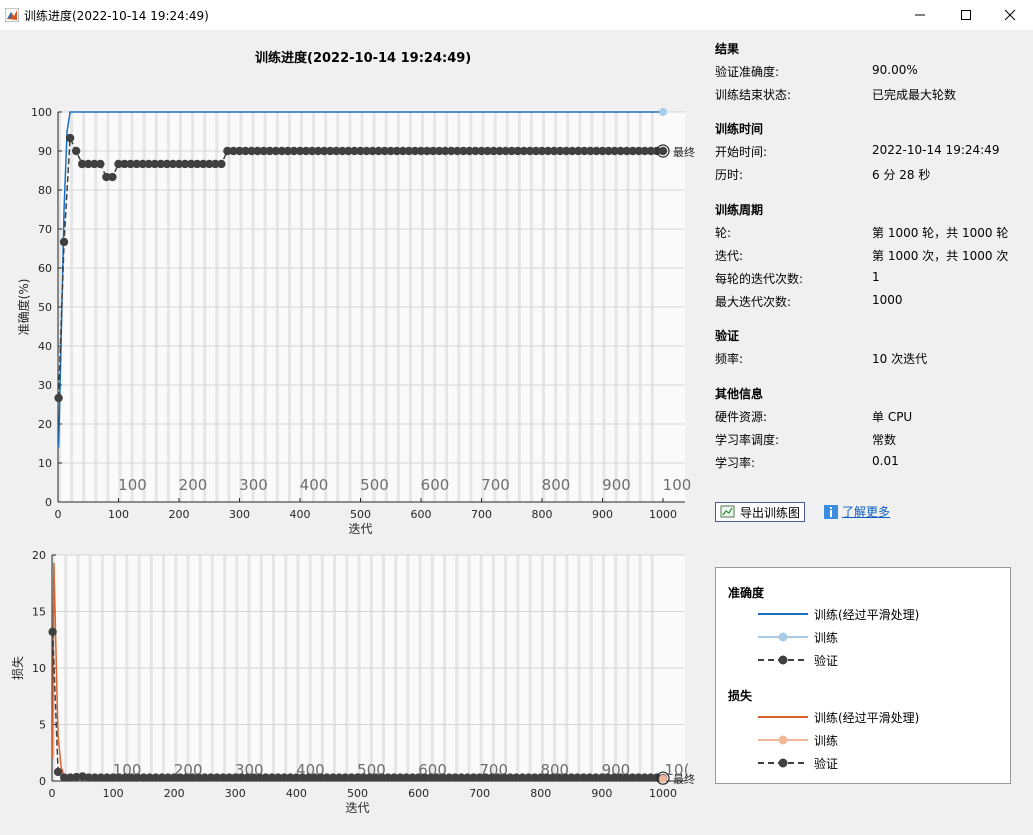 The image size is (1033, 835). I want to click on legend-panel: 准确度 训练(经过平滑处理) 训练 验证 损失 训练(经过平滑处理) 训练 验证, so click(863, 675).